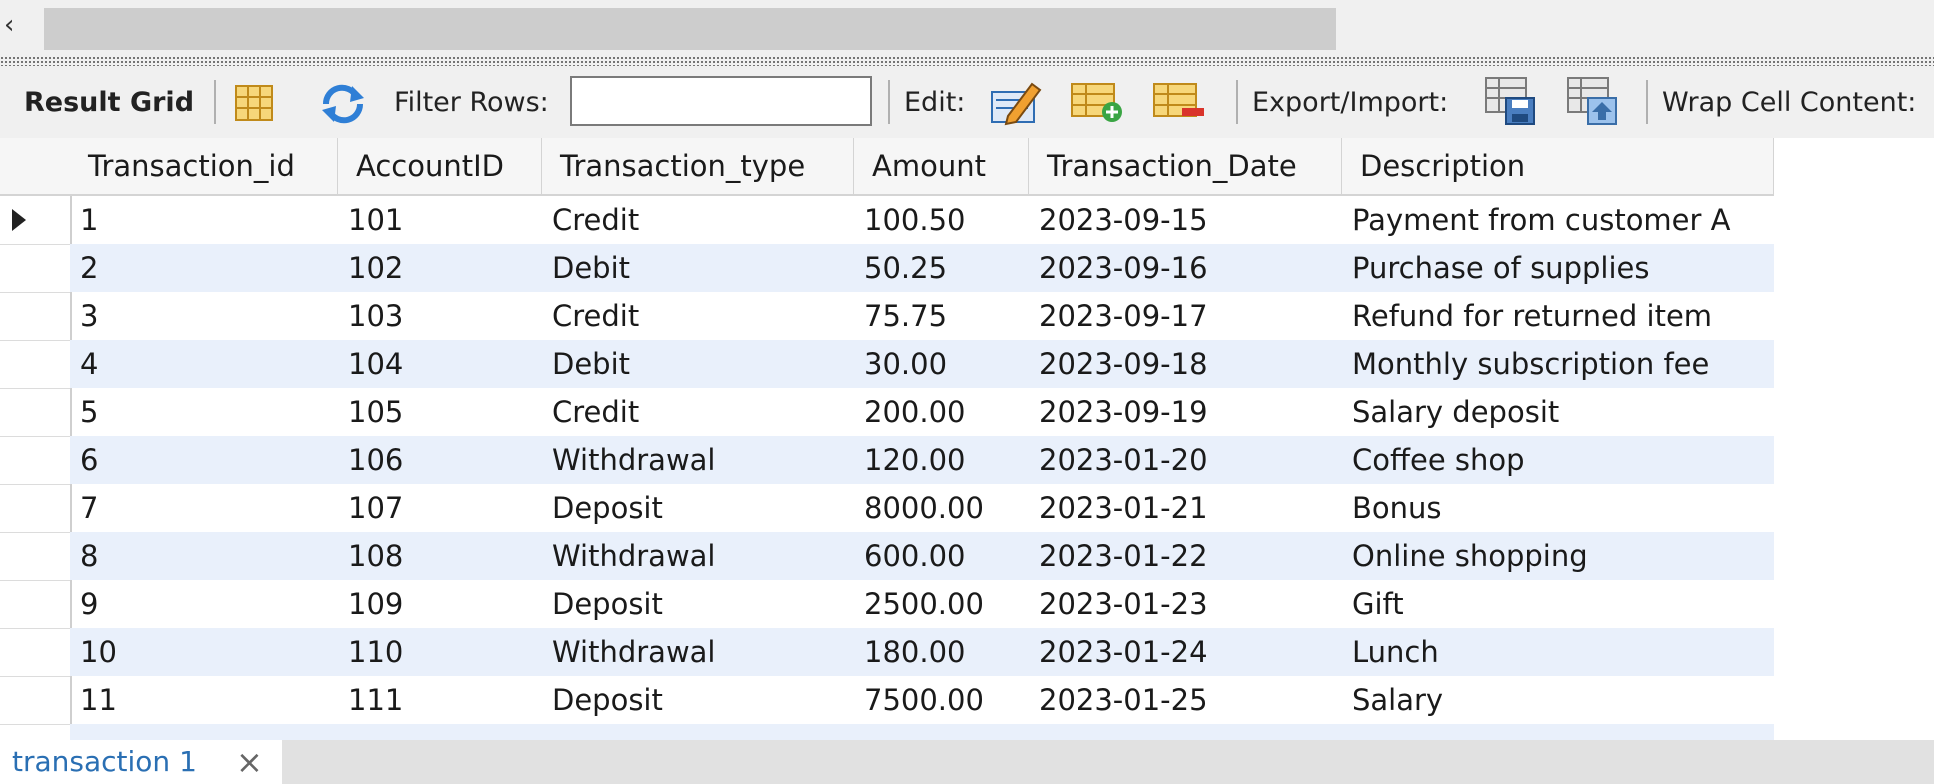 The height and width of the screenshot is (784, 1934). What do you see at coordinates (343, 103) in the screenshot?
I see `refresh-icon` at bounding box center [343, 103].